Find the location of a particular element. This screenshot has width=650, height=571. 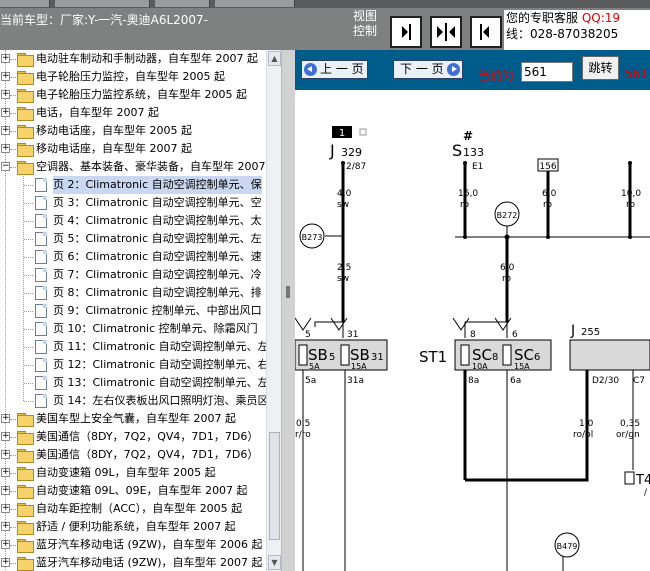

tree-item: 页 9：Climatronic 控制单元、中部出风口 is located at coordinates (133, 311).